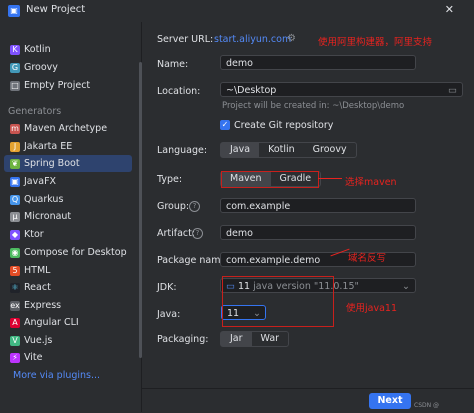 The image size is (474, 413). I want to click on micronaut-icon: μ, so click(15, 217).